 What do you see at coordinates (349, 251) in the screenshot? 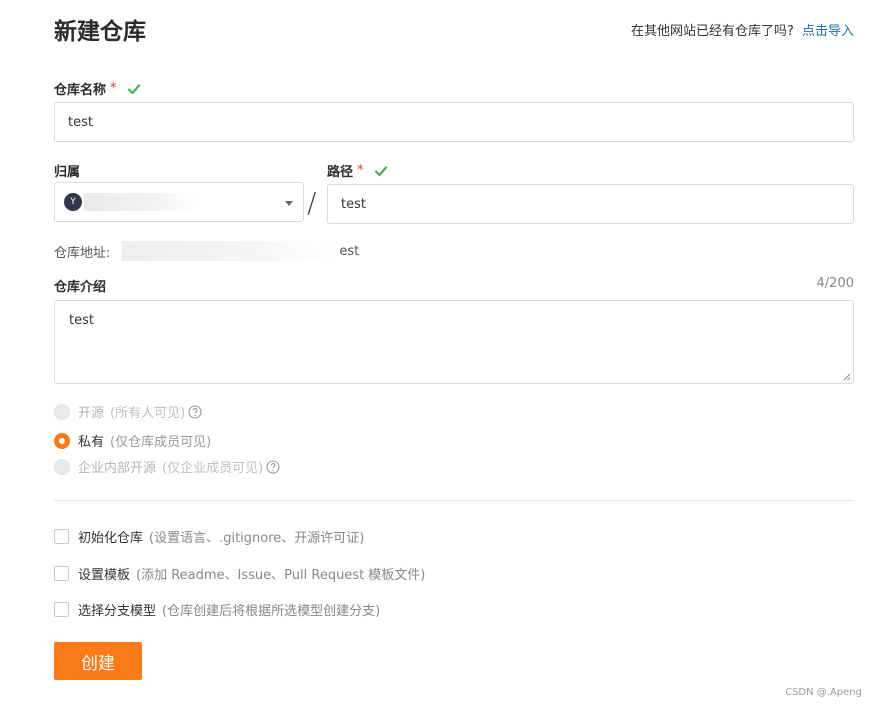
I see `repo-address-suffix: est` at bounding box center [349, 251].